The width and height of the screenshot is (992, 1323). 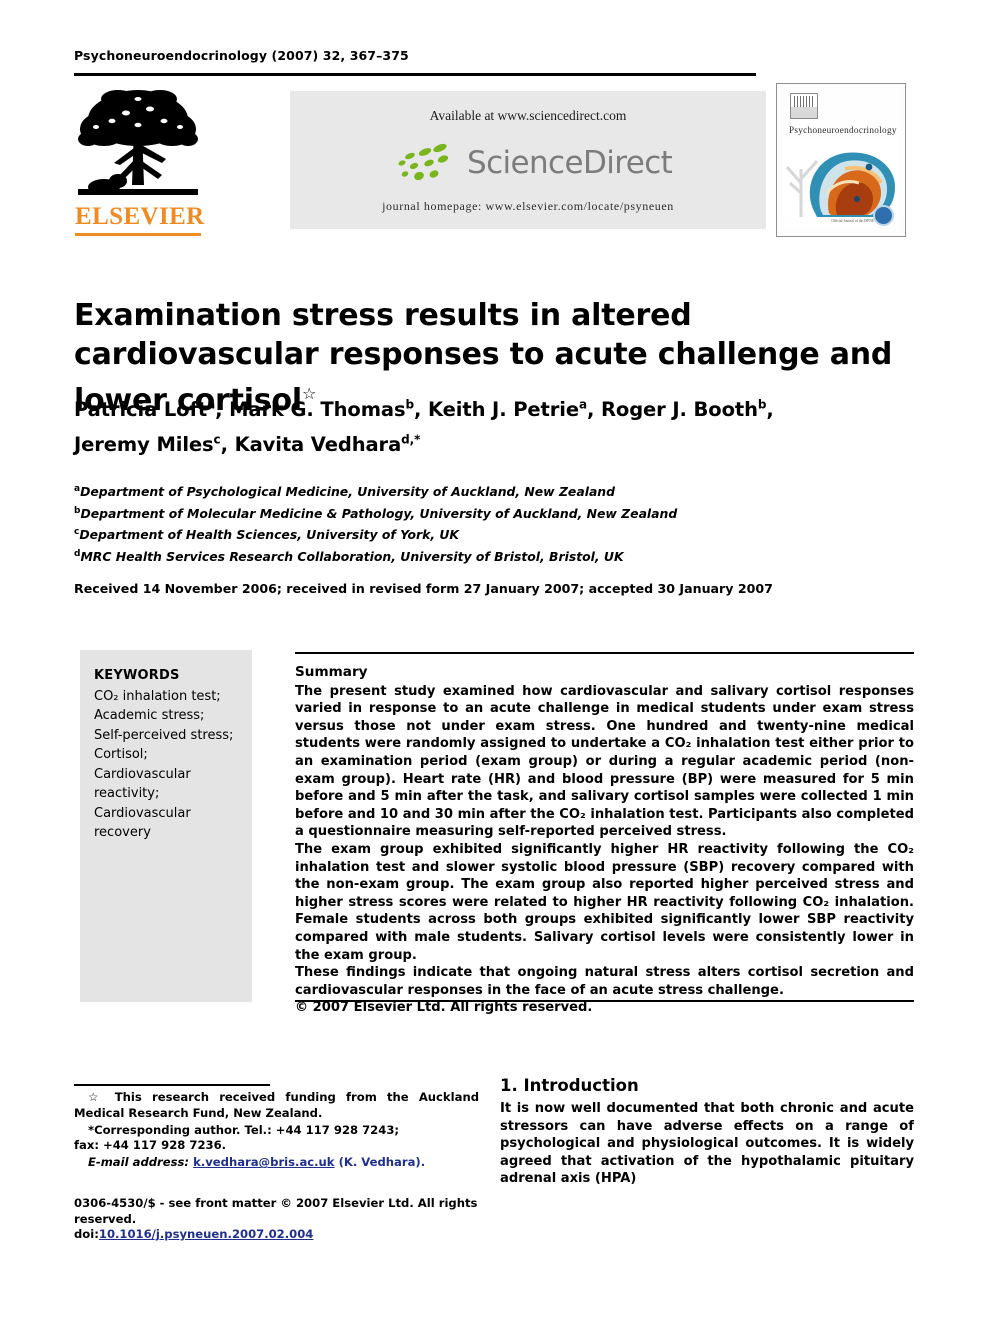 I want to click on author: Mark G. Thomasb,, so click(x=328, y=409).